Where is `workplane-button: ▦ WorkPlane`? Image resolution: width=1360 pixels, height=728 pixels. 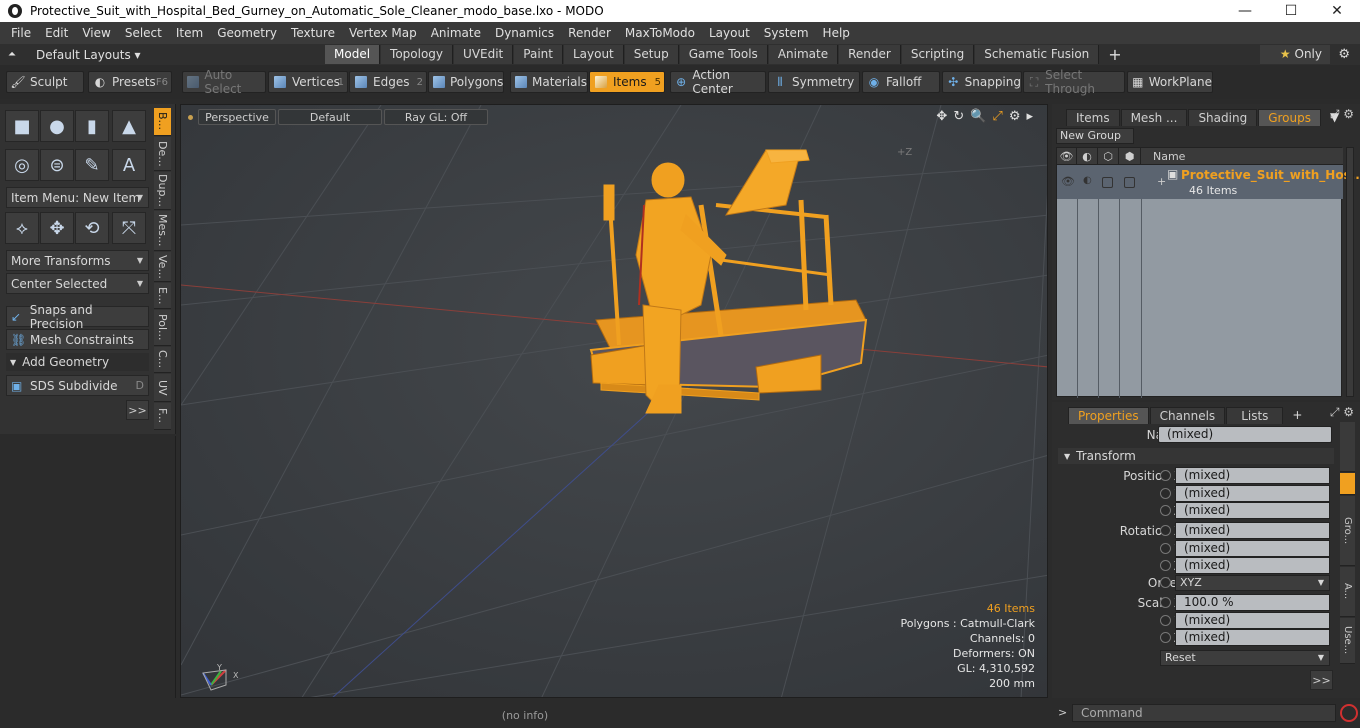 workplane-button: ▦ WorkPlane is located at coordinates (1170, 82).